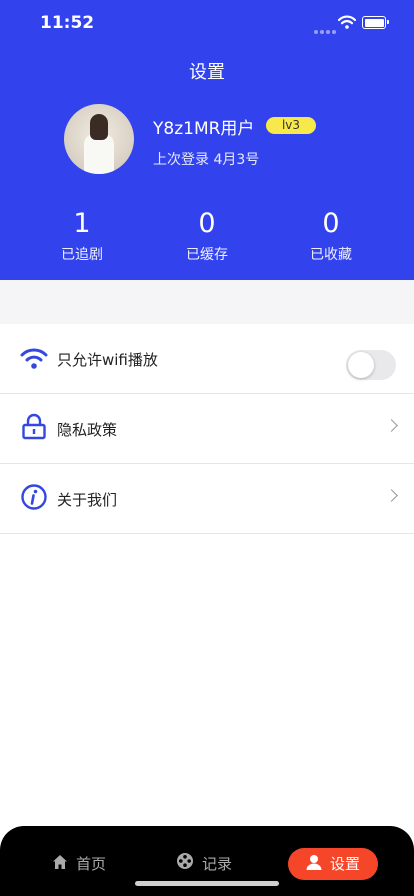  I want to click on menu-item-privacy-label: 隐私政策, so click(87, 430).